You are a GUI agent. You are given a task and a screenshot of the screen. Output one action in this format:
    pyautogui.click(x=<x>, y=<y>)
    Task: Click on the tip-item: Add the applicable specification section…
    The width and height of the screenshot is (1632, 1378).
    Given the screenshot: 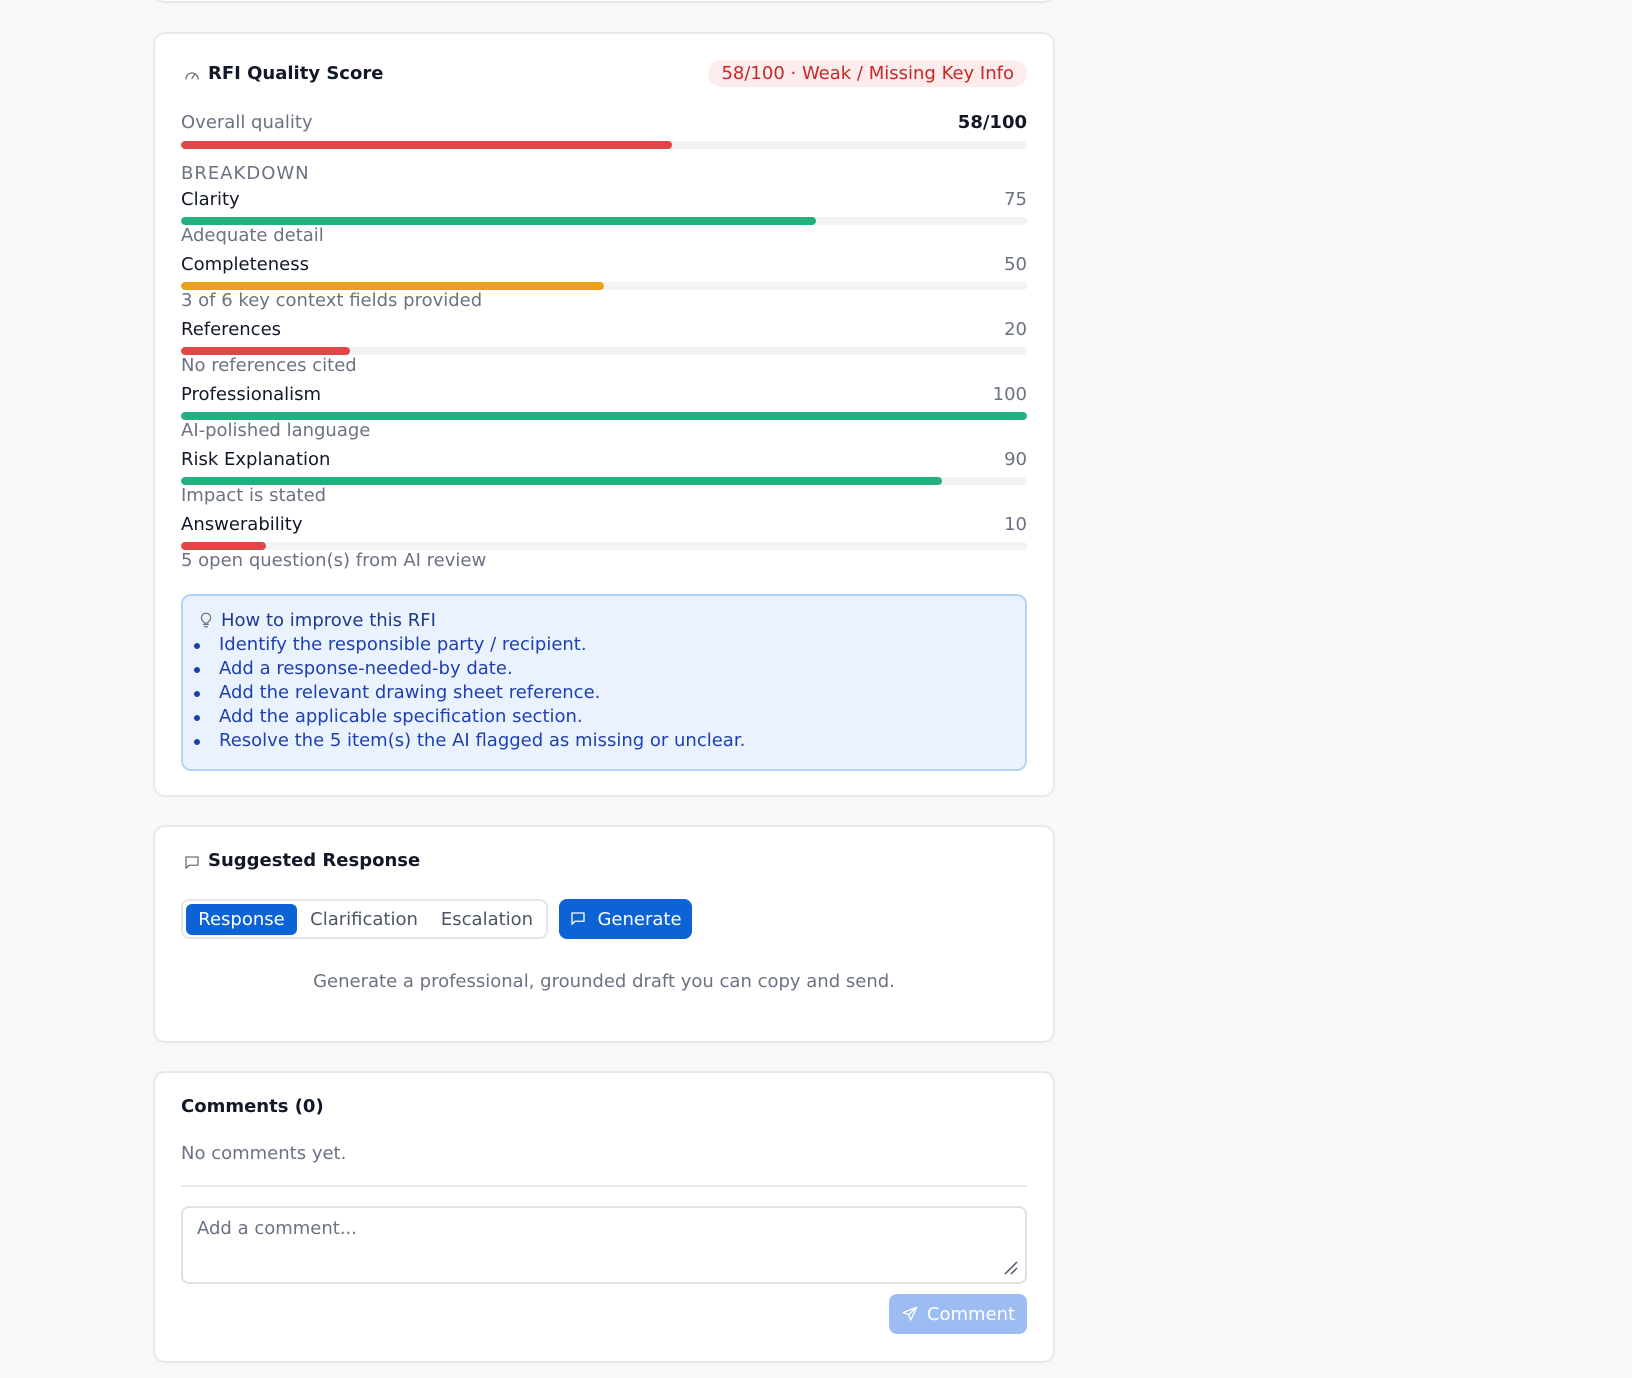 What is the action you would take?
    pyautogui.click(x=388, y=716)
    